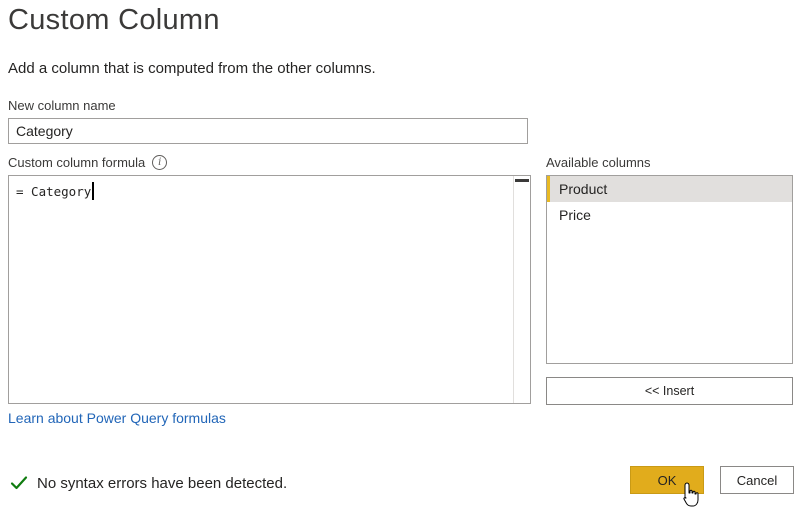  What do you see at coordinates (162, 483) in the screenshot?
I see `syntax-status-text: No syntax errors have been detected.` at bounding box center [162, 483].